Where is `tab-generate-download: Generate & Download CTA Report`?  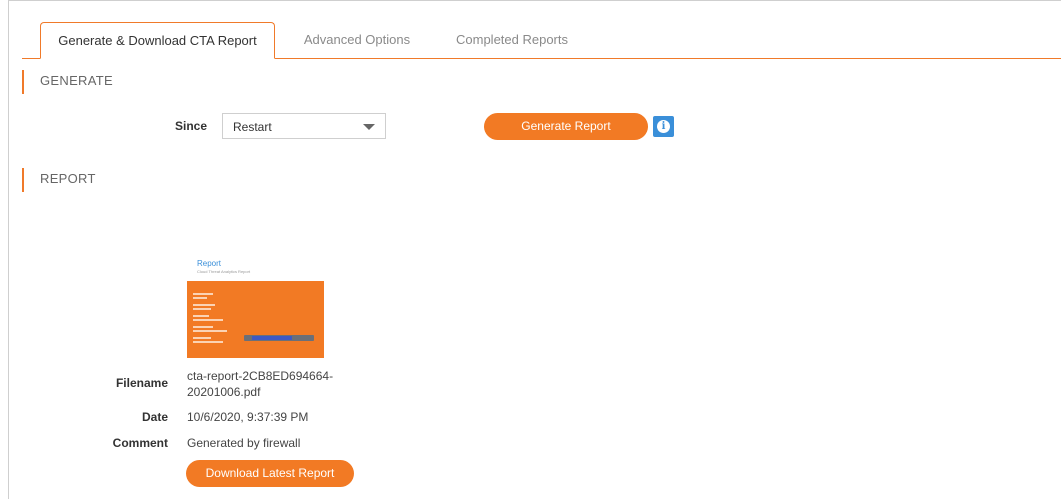
tab-generate-download: Generate & Download CTA Report is located at coordinates (157, 40).